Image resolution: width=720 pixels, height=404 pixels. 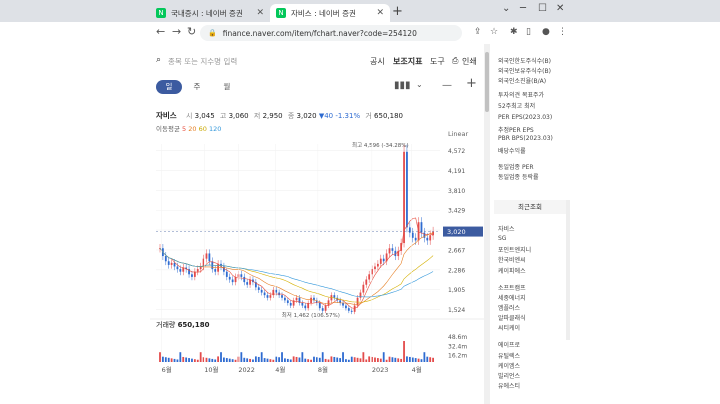 What do you see at coordinates (509, 327) in the screenshot?
I see `recent-item: 씨티케이` at bounding box center [509, 327].